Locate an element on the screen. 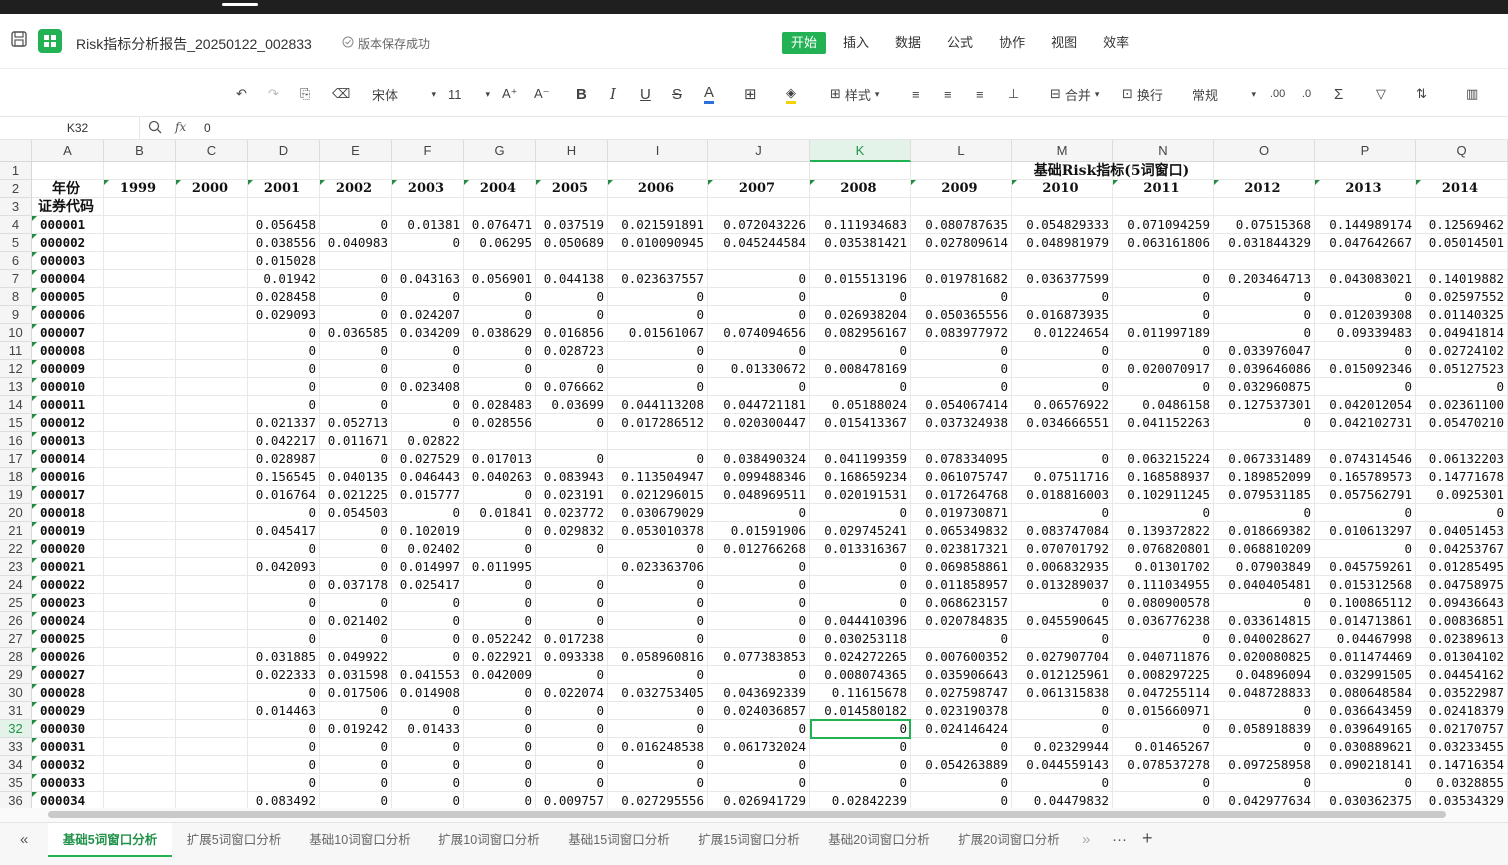 The image size is (1508, 865). row-header-28: 28 is located at coordinates (16, 657).